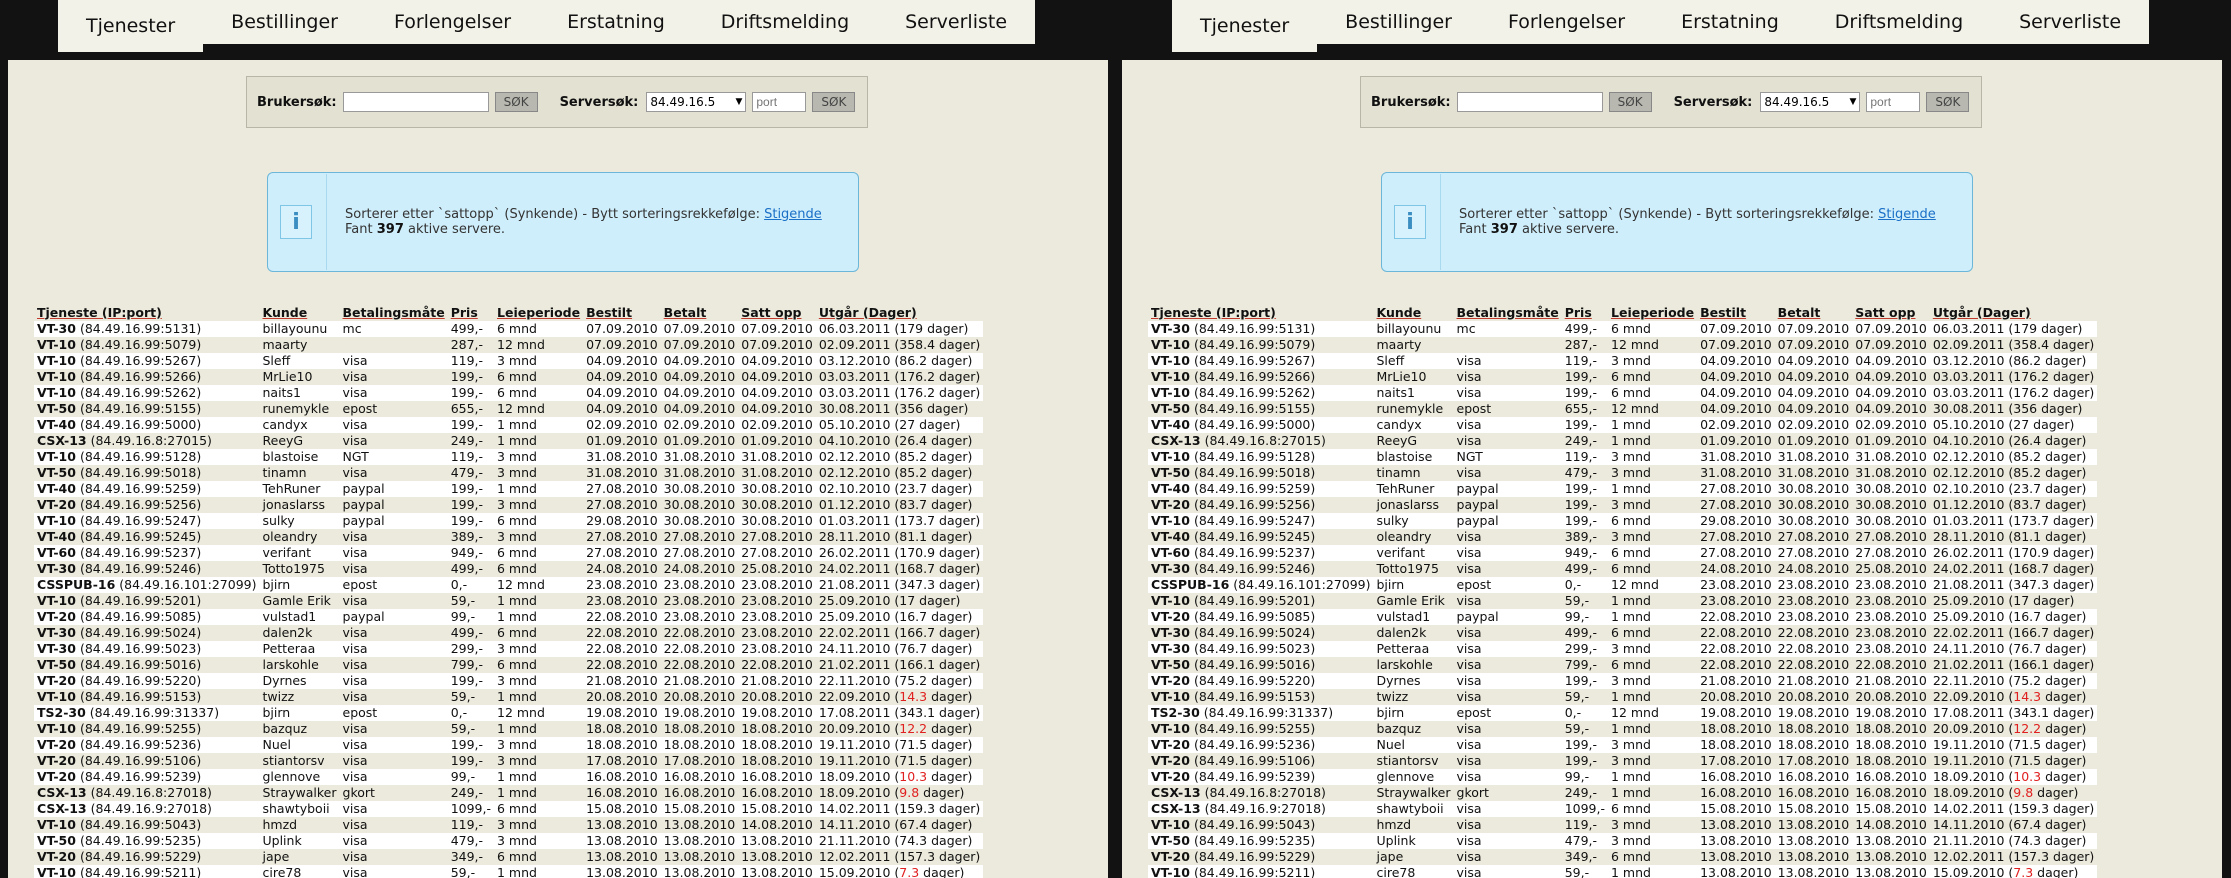 This screenshot has height=878, width=2231. I want to click on customer-cell: Straywalker, so click(1413, 793).